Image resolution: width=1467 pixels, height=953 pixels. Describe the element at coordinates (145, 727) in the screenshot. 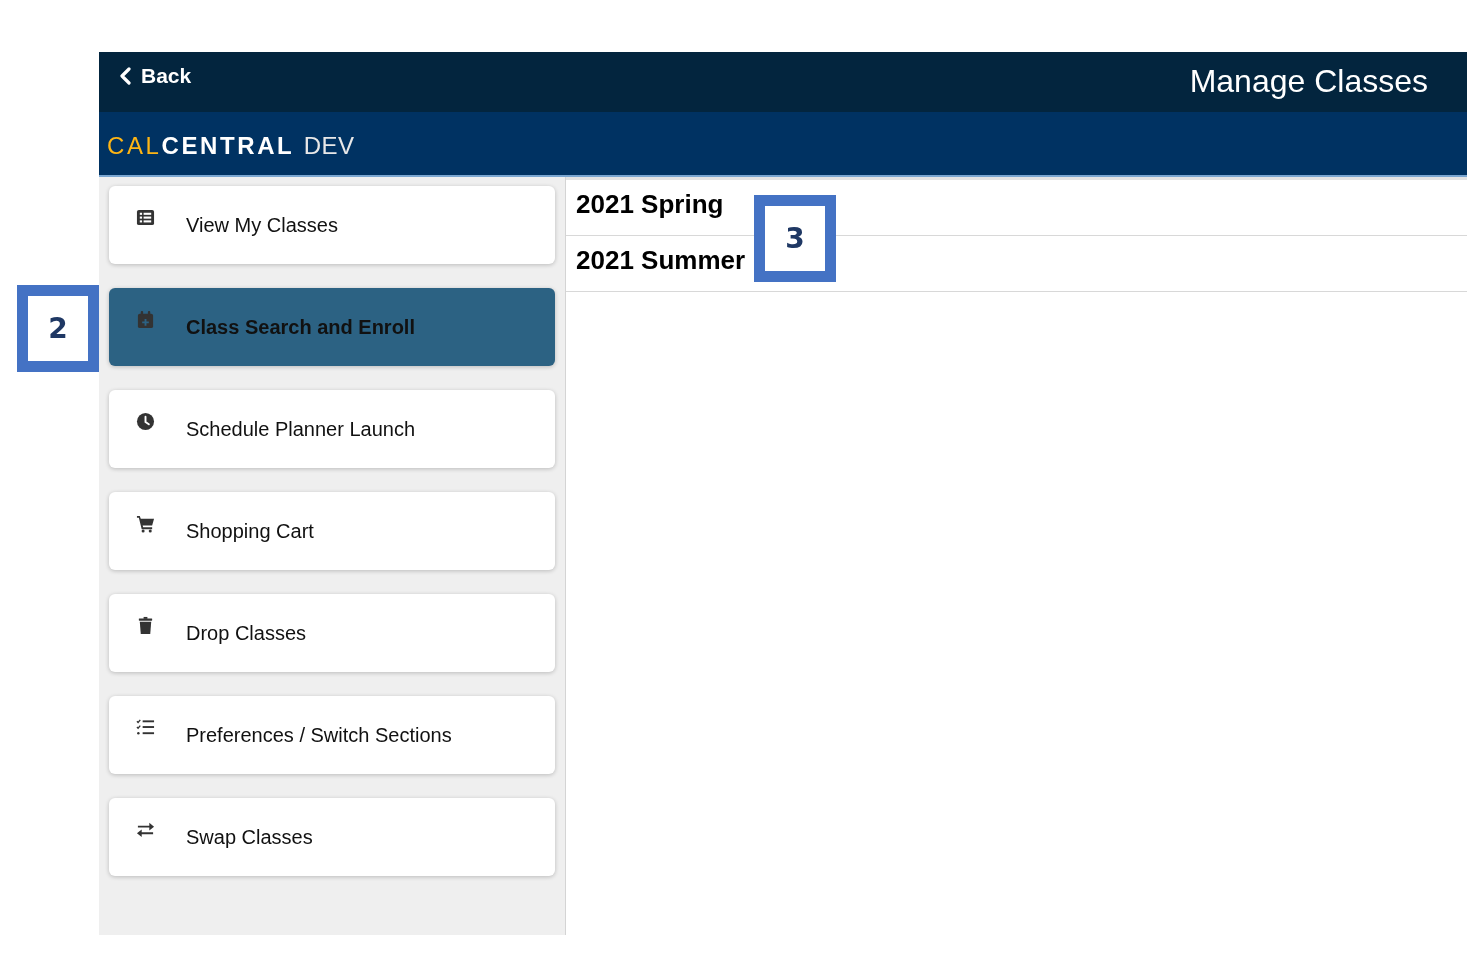

I see `checklist-icon` at that location.